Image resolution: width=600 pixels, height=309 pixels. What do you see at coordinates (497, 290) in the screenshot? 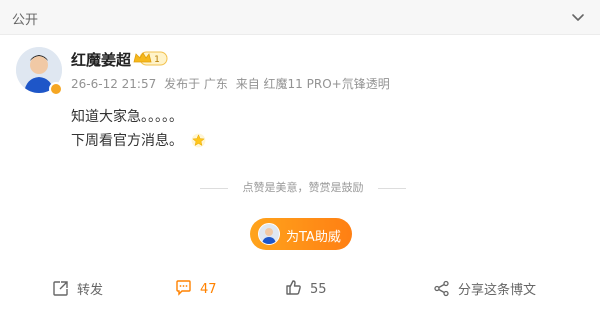
I see `share-label: 分享这条博文` at bounding box center [497, 290].